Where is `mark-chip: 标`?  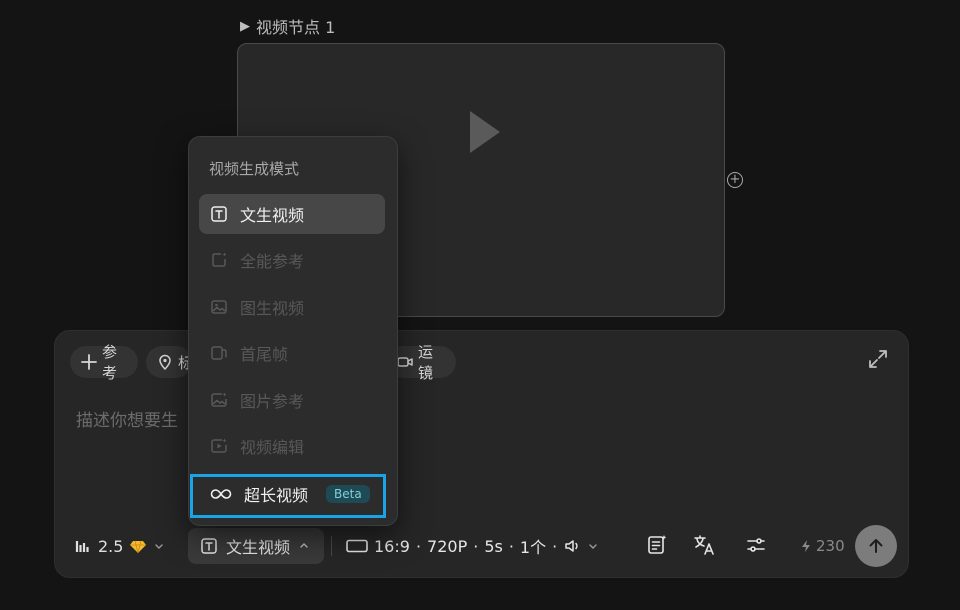
mark-chip: 标 is located at coordinates (169, 362).